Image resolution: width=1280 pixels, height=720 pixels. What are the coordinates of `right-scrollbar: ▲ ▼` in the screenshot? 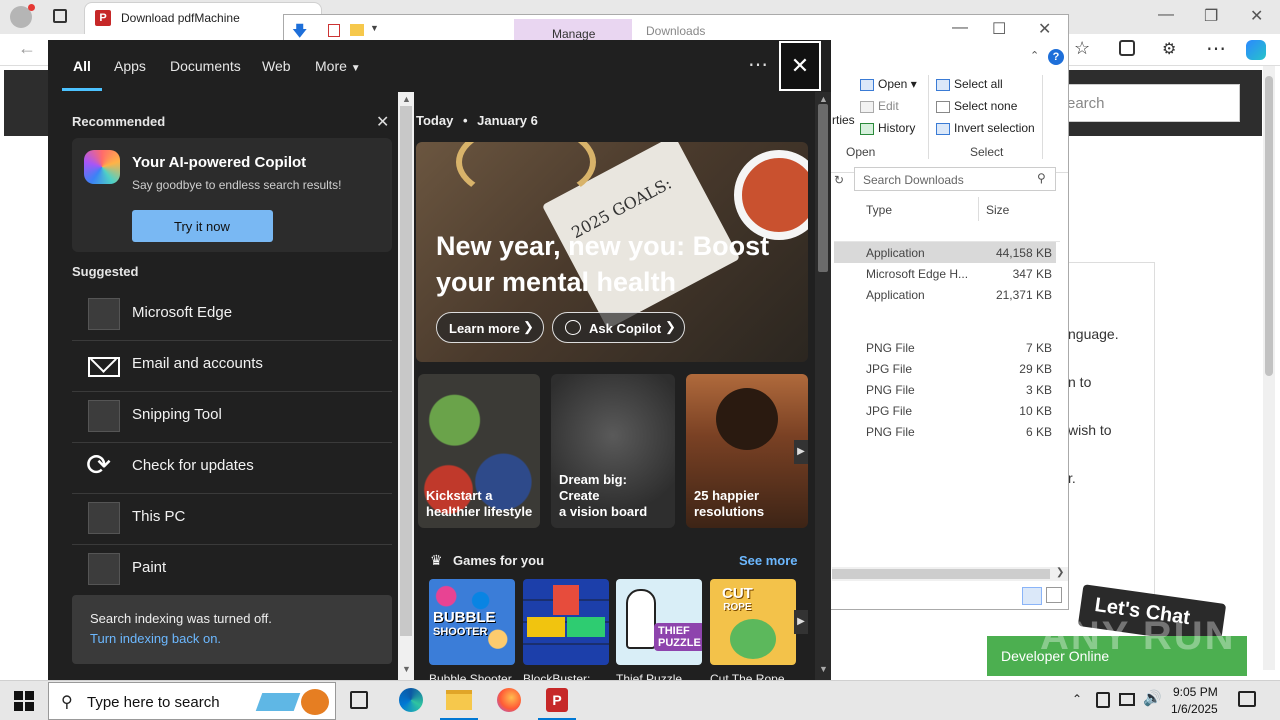 It's located at (823, 386).